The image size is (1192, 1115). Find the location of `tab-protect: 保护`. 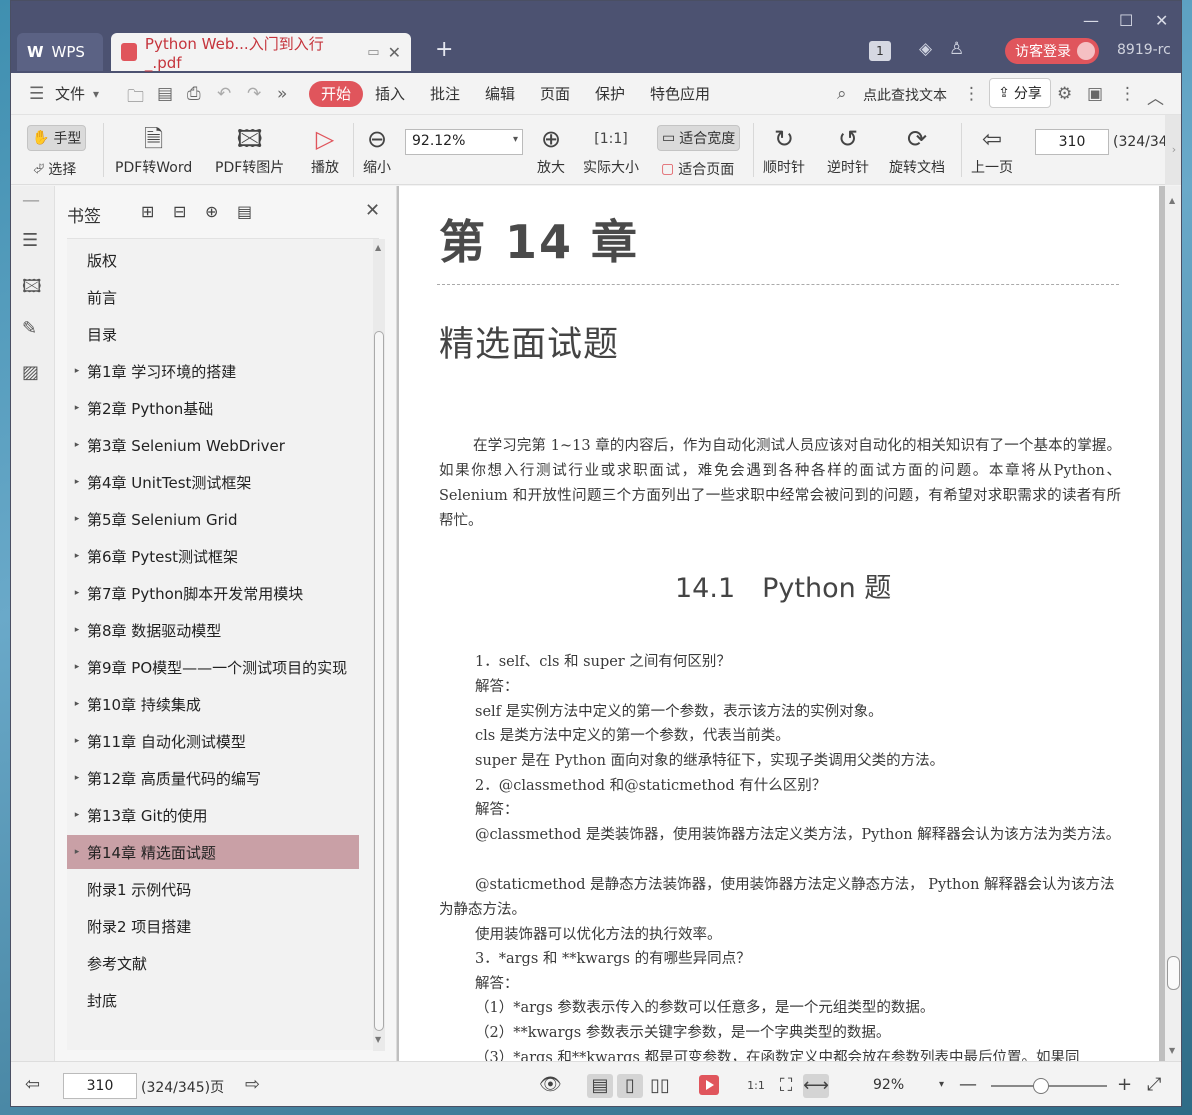

tab-protect: 保护 is located at coordinates (610, 93).